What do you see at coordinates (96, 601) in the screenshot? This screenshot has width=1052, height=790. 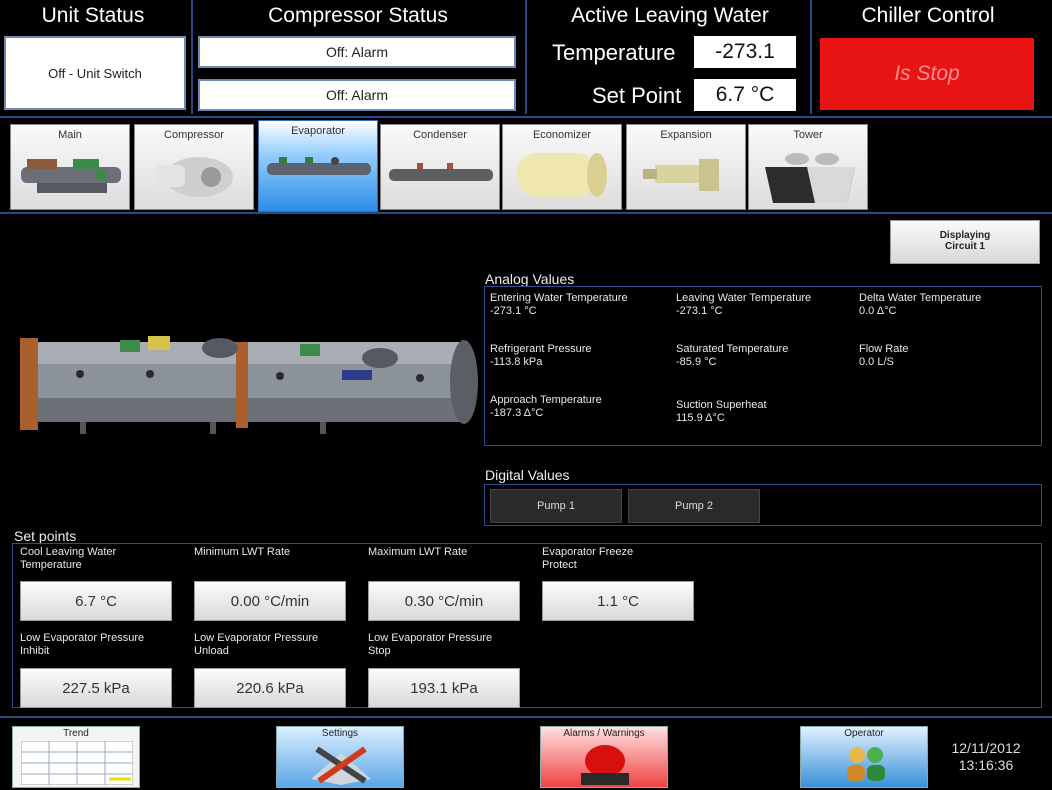 I see `cool-lwt-setpoint-button: 6.7 °C` at bounding box center [96, 601].